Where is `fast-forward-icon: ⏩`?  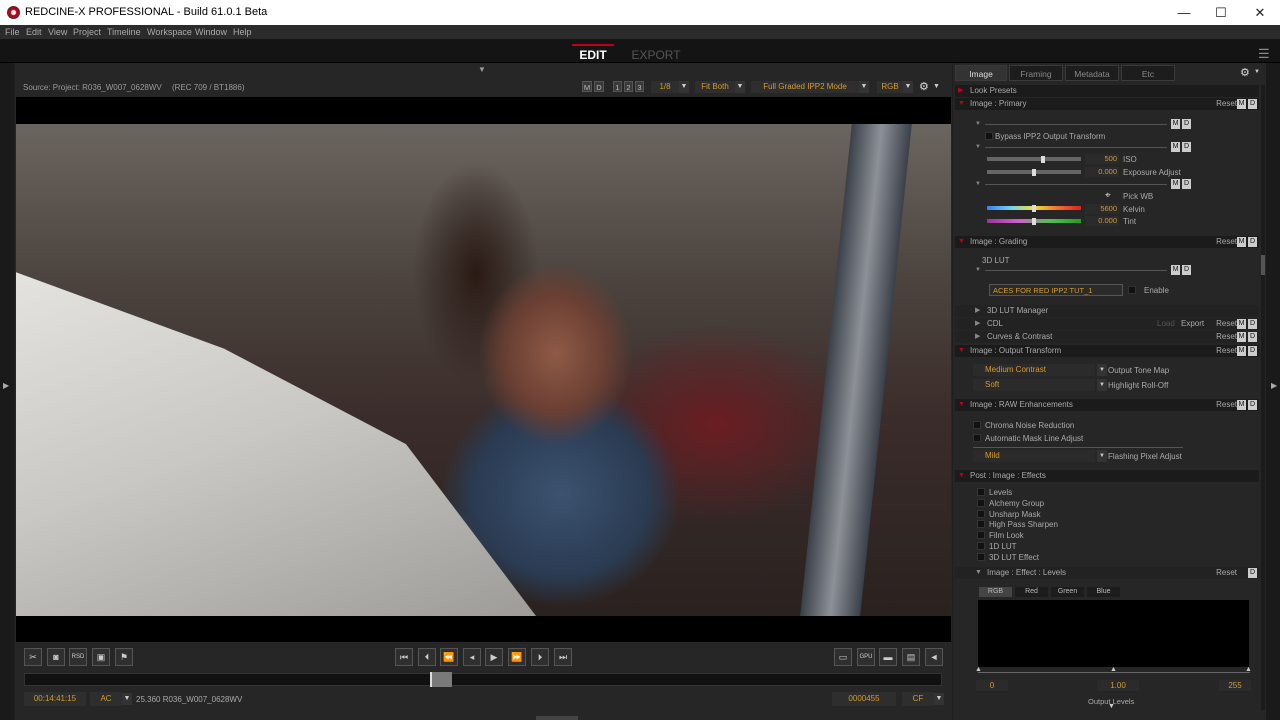 fast-forward-icon: ⏩ is located at coordinates (517, 657).